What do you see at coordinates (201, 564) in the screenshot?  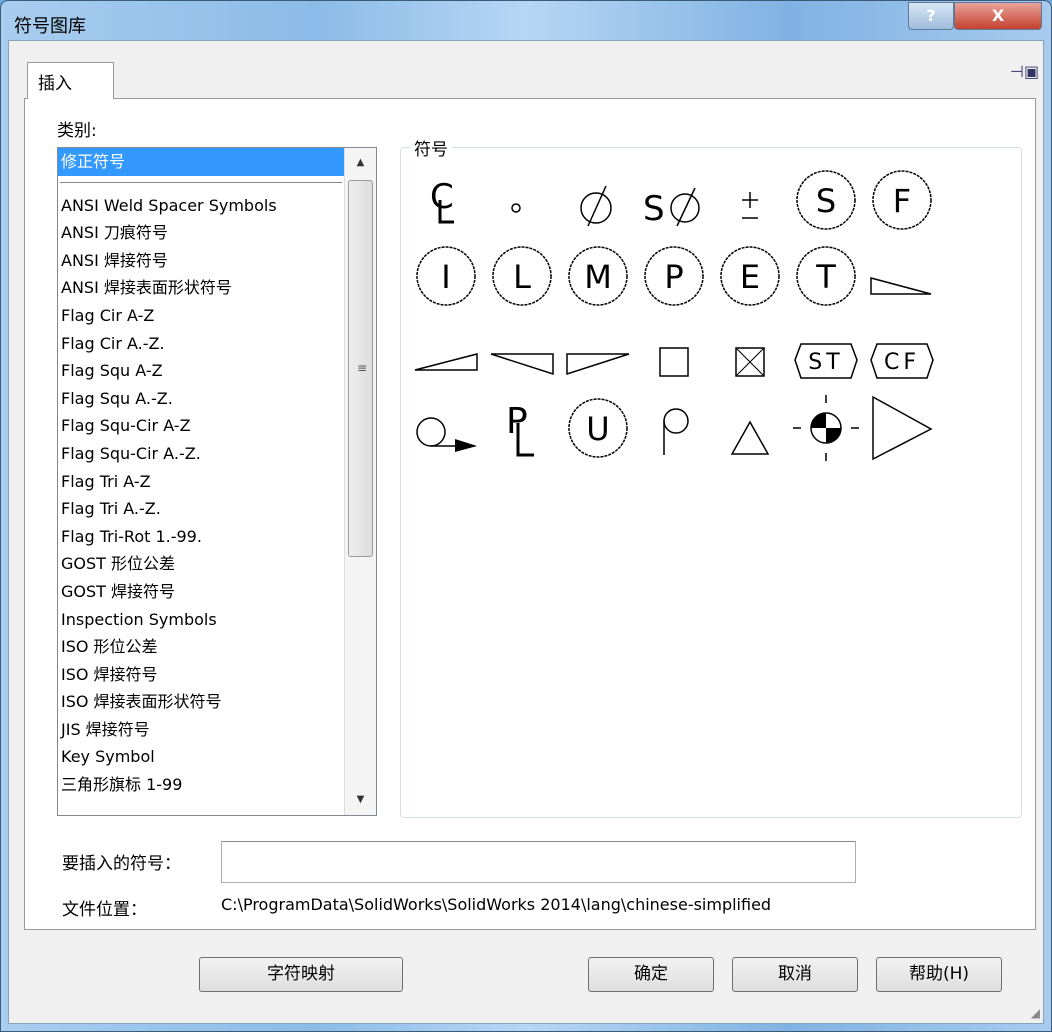 I see `list-item: GOST 形位公差` at bounding box center [201, 564].